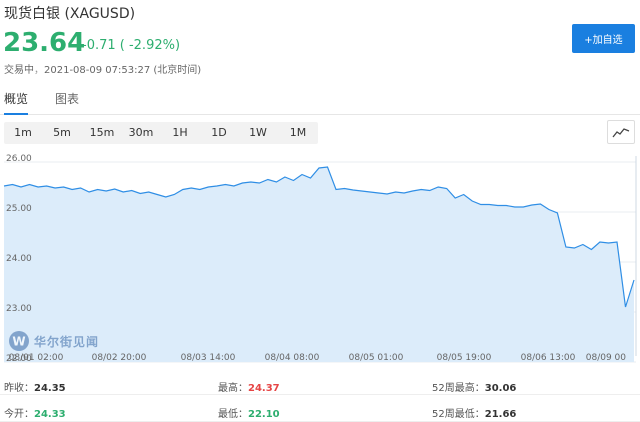  I want to click on period-15m: 15m, so click(102, 133).